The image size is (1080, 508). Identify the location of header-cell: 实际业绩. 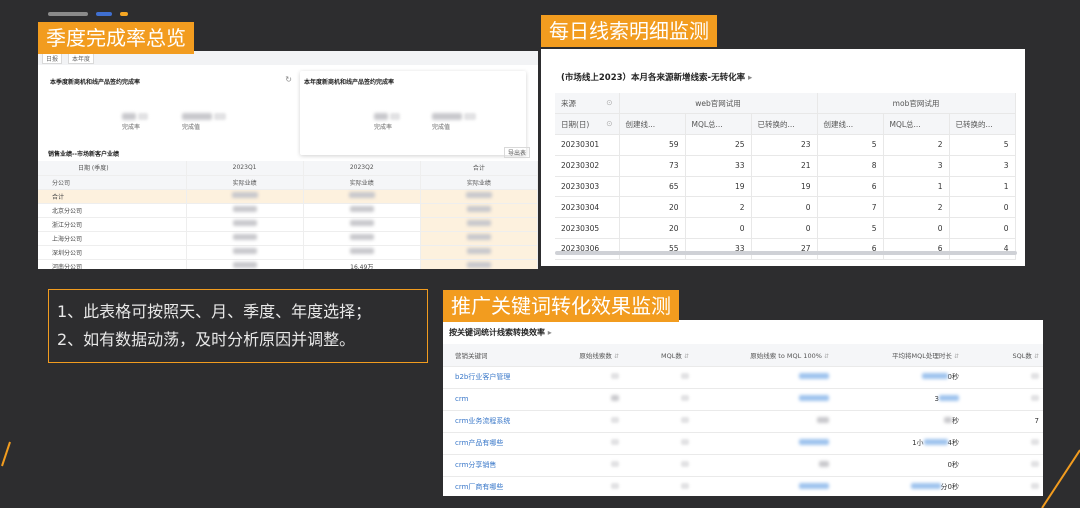
(362, 182).